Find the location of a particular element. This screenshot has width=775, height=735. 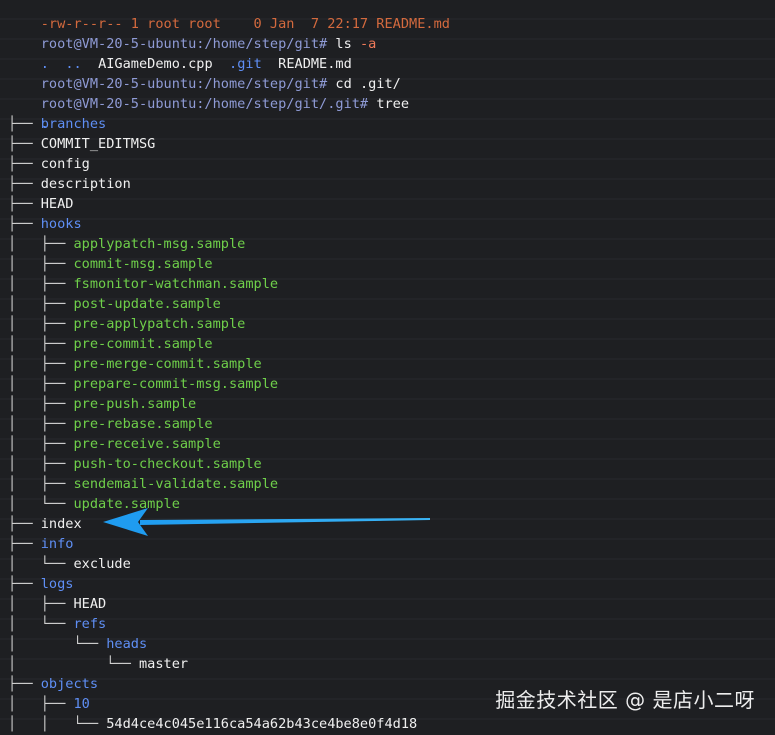

tree-line: │ ├── fsmonitor-watchman.sample is located at coordinates (387, 284).